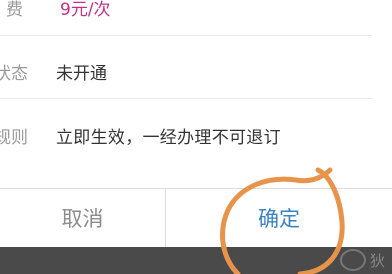 The image size is (392, 274). Describe the element at coordinates (82, 218) in the screenshot. I see `cancel-button: 取消` at that location.